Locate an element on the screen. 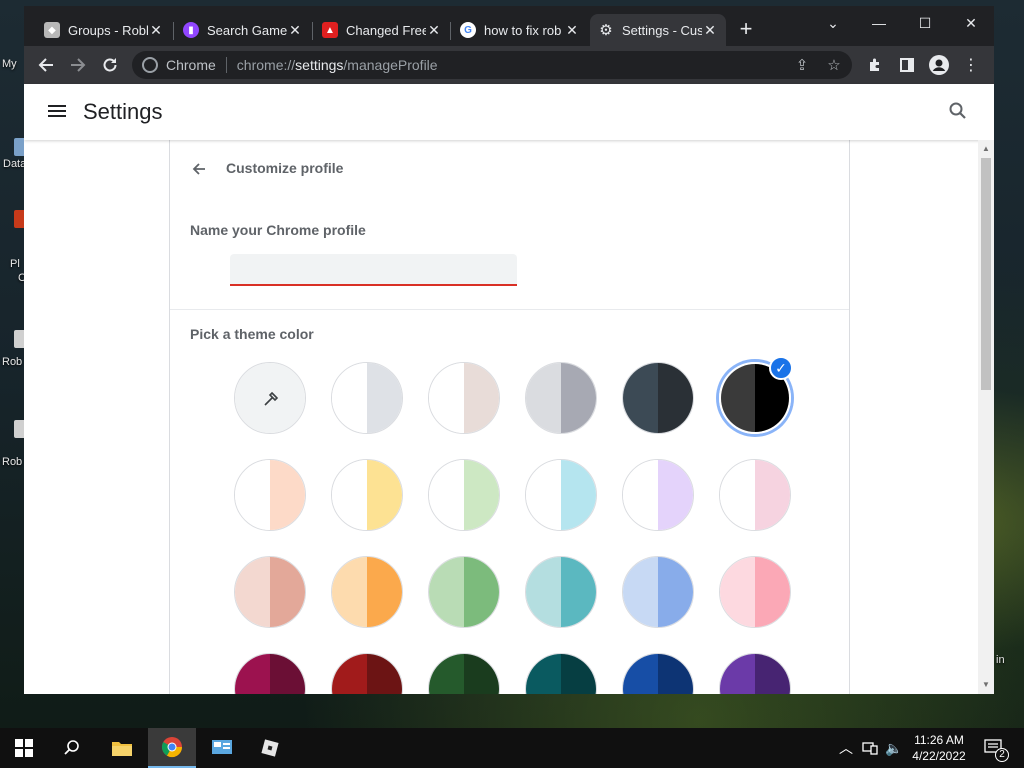 The height and width of the screenshot is (768, 1024). desktop-label: My is located at coordinates (9, 64).